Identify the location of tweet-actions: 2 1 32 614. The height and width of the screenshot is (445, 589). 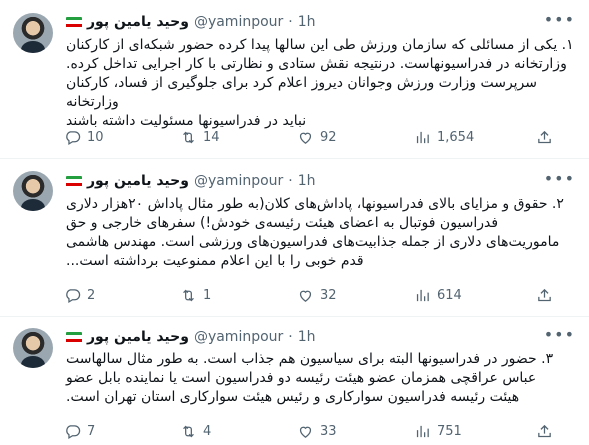
(314, 297).